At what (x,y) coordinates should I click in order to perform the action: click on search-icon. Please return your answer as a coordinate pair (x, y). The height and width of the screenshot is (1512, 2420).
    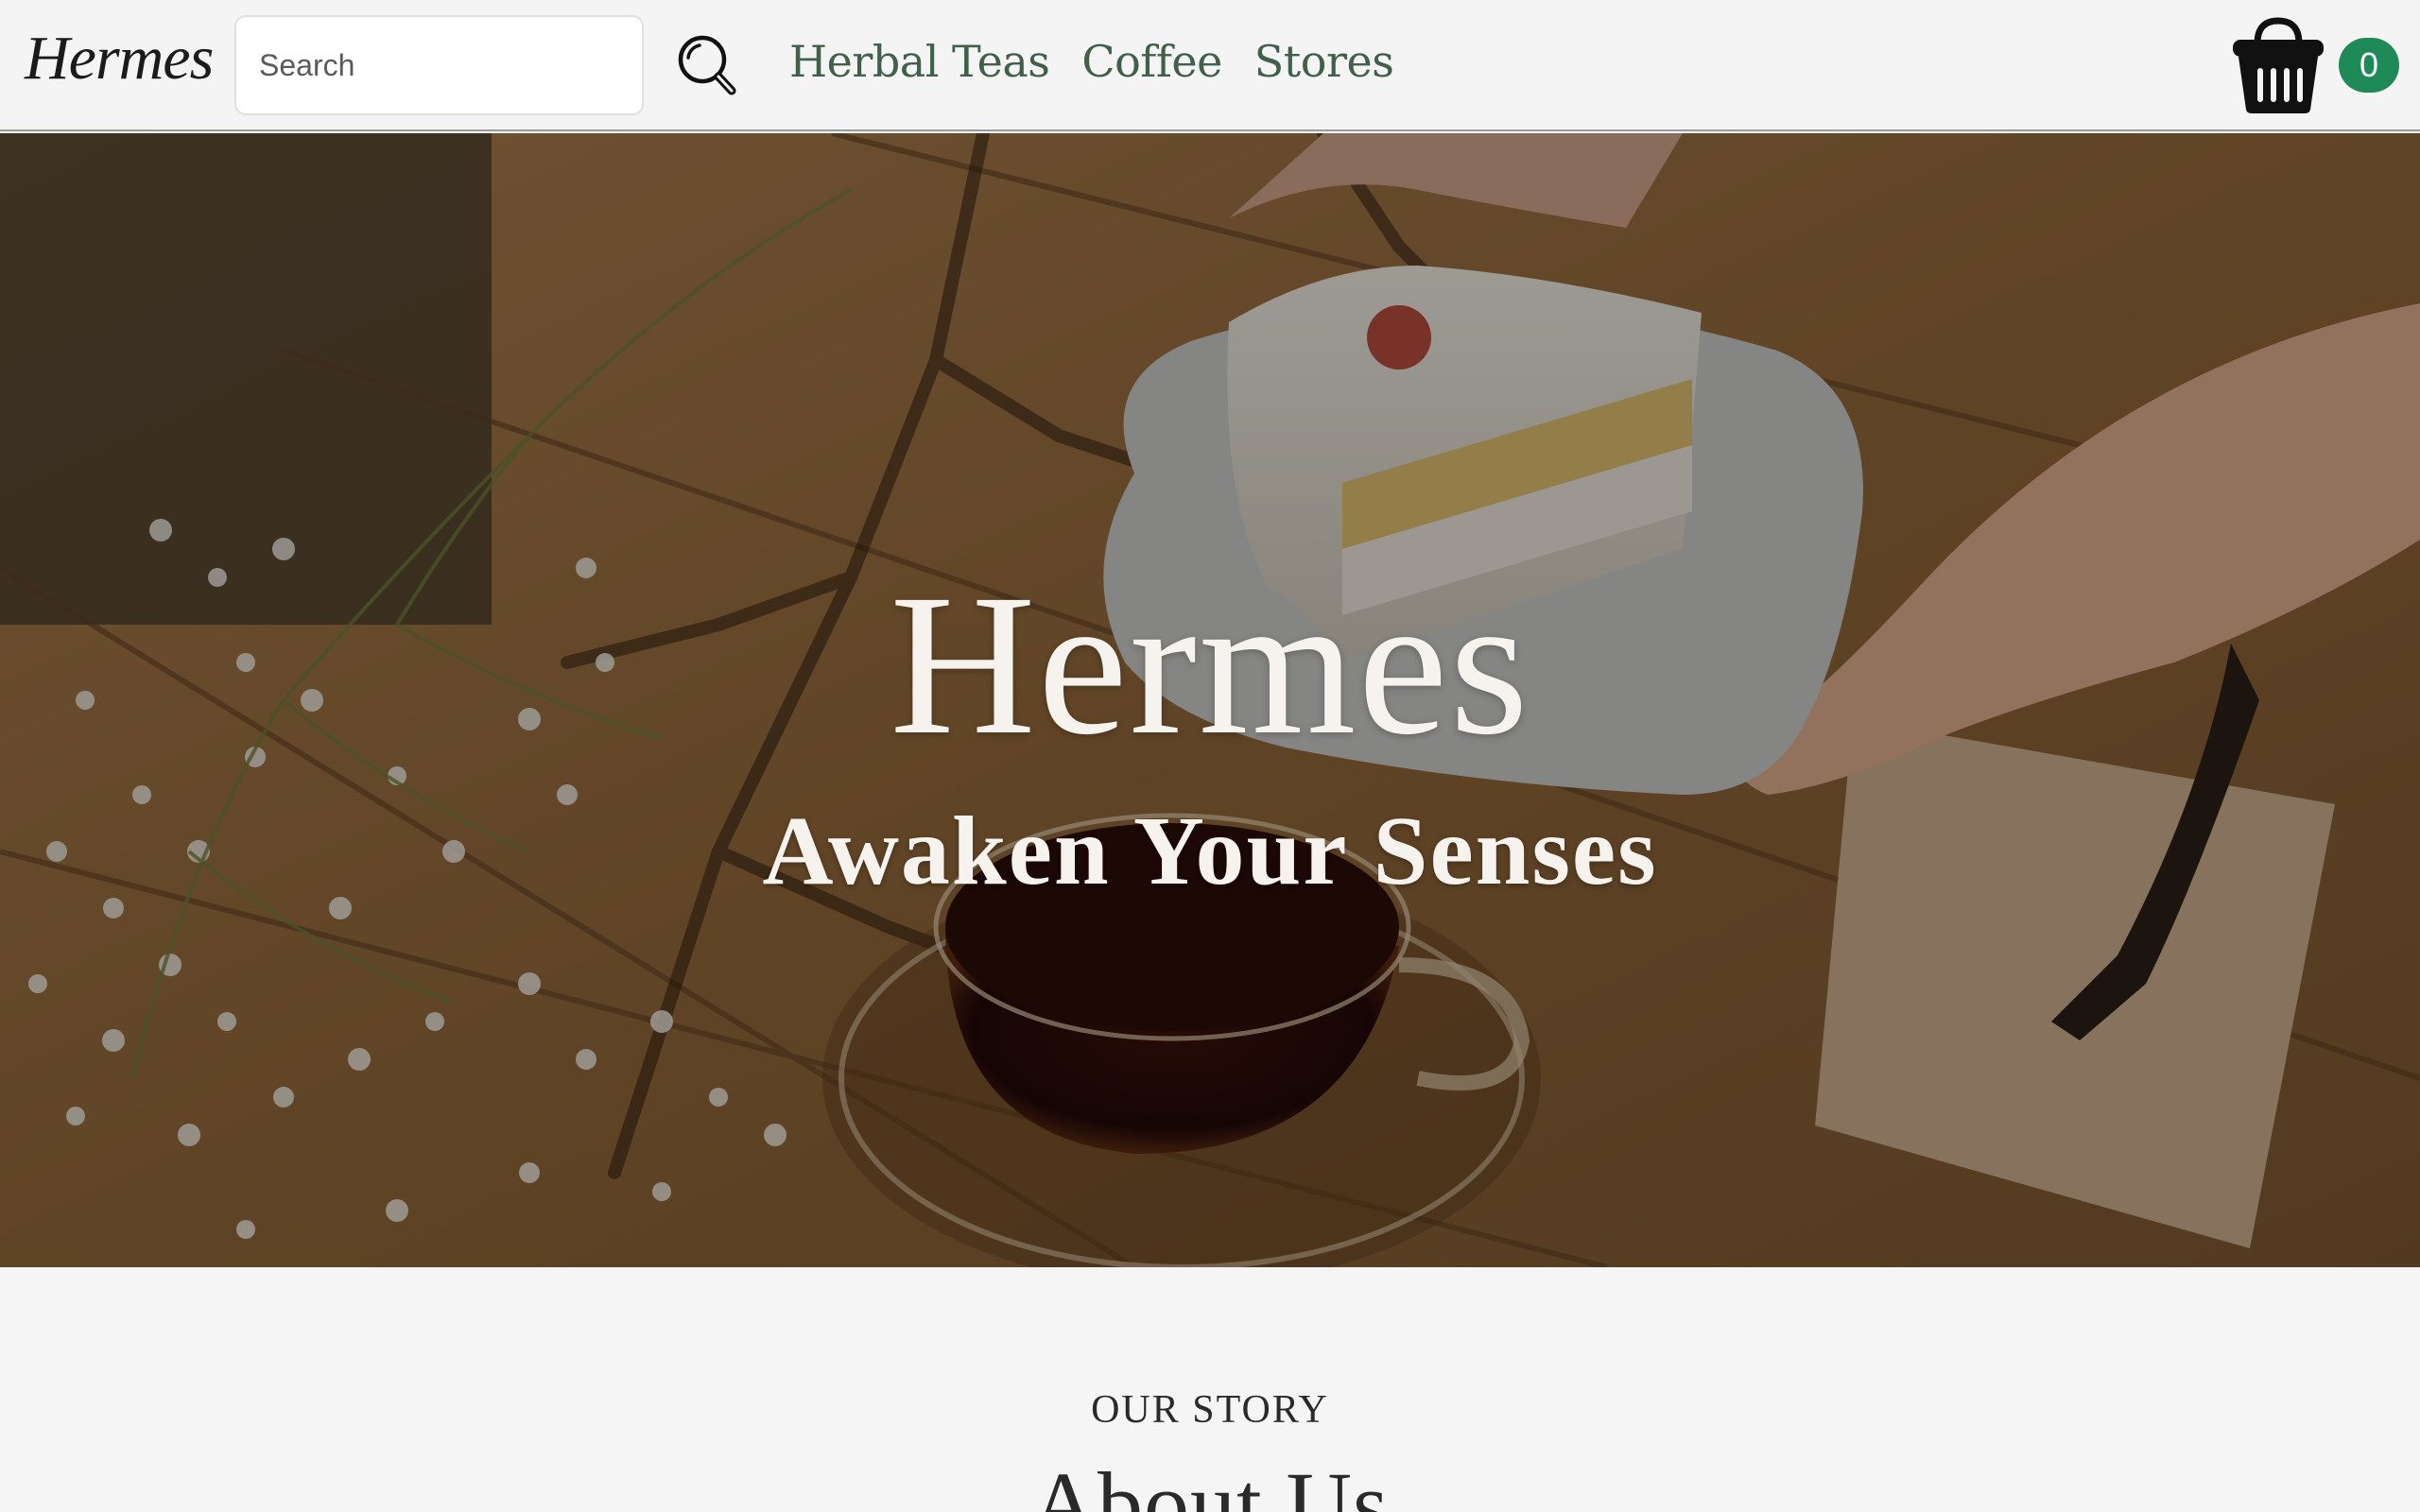
    Looking at the image, I should click on (707, 65).